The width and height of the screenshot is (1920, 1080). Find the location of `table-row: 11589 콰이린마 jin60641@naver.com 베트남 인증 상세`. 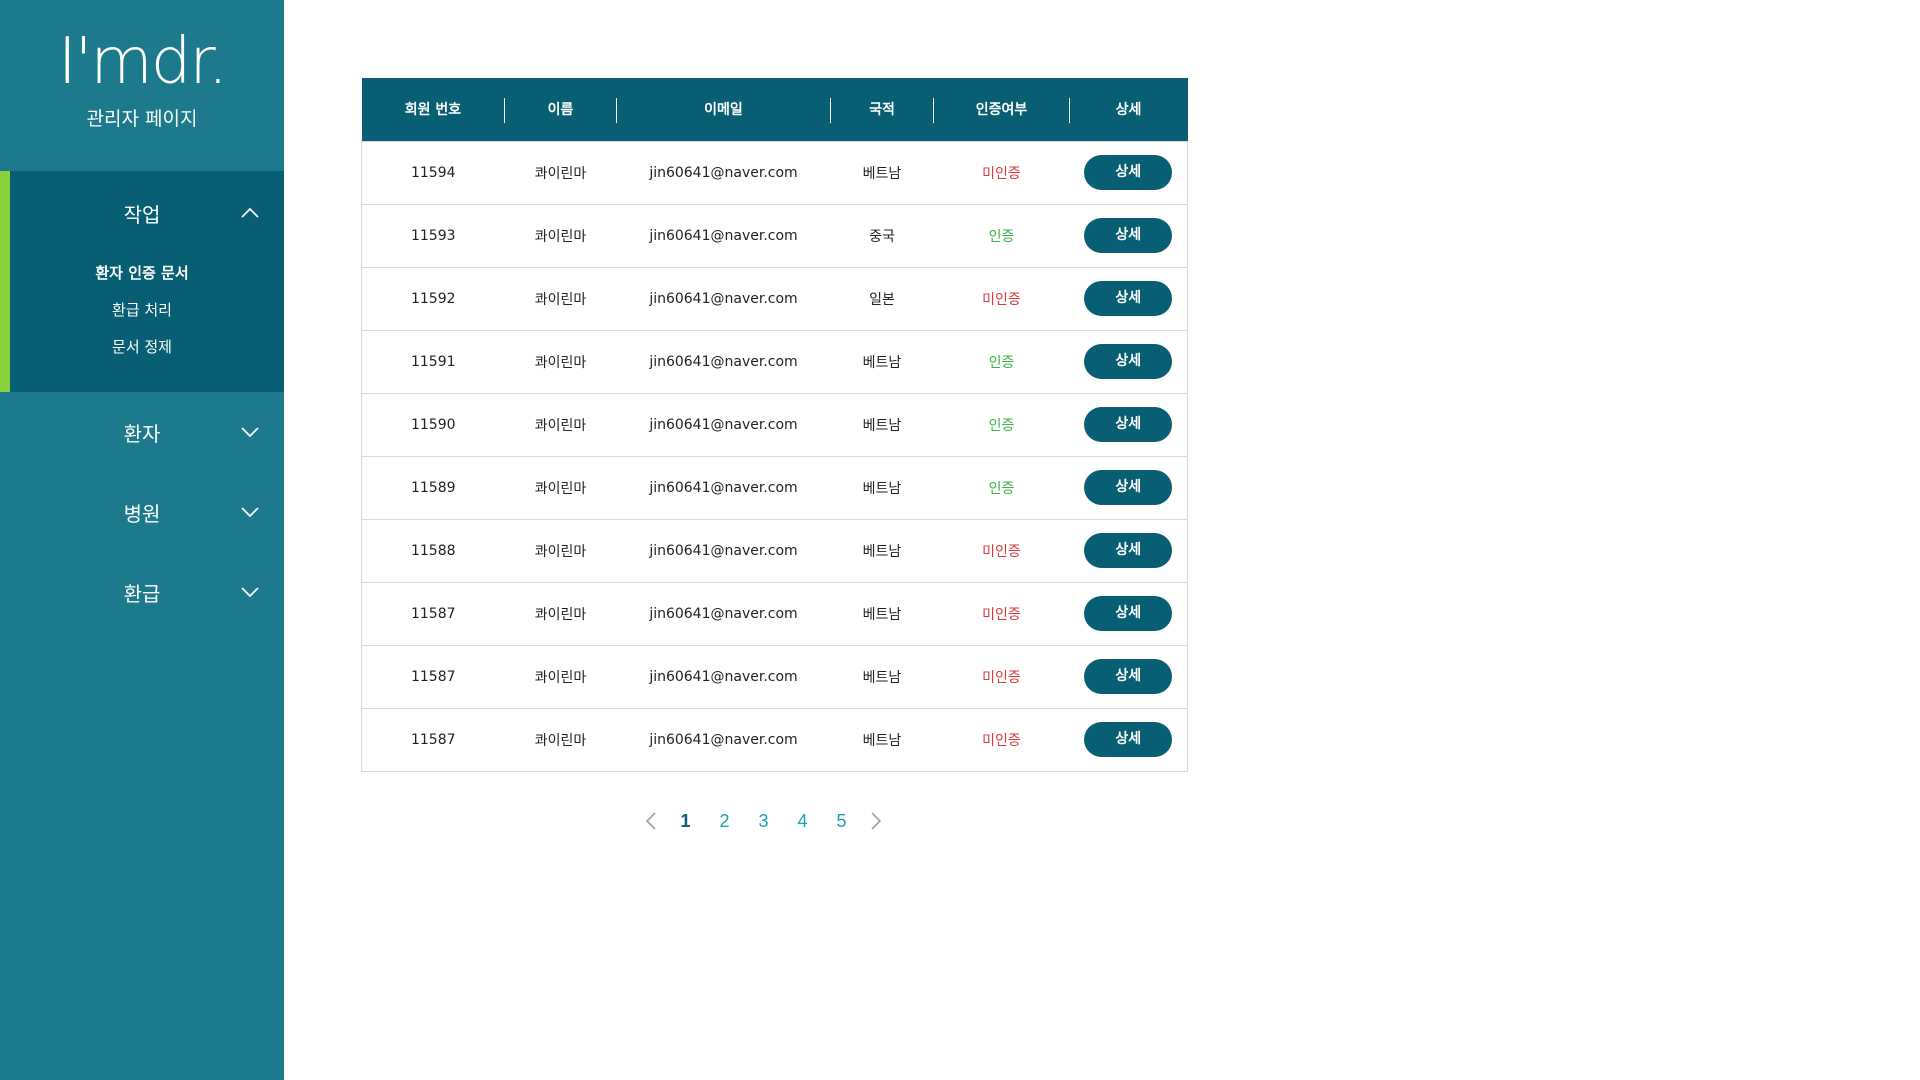

table-row: 11589 콰이린마 jin60641@naver.com 베트남 인증 상세 is located at coordinates (774, 487).